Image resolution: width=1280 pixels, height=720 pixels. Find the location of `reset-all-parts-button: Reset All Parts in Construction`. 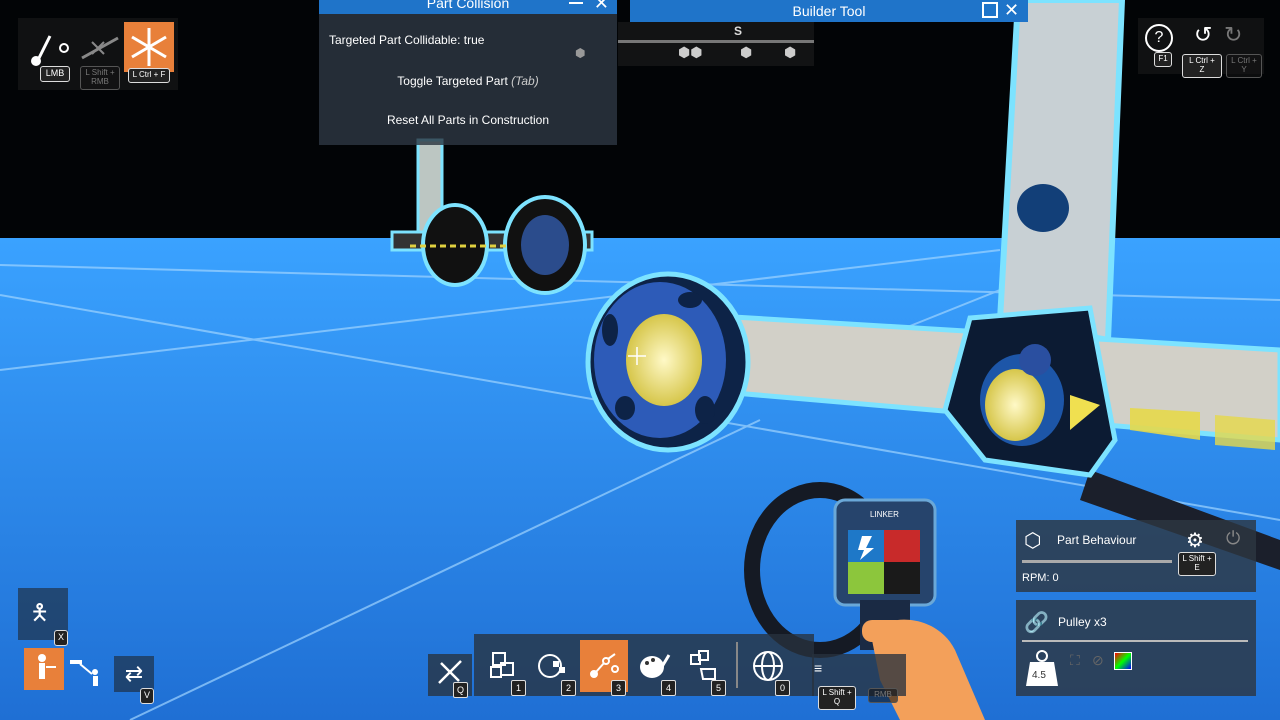

reset-all-parts-button: Reset All Parts in Construction is located at coordinates (468, 120).